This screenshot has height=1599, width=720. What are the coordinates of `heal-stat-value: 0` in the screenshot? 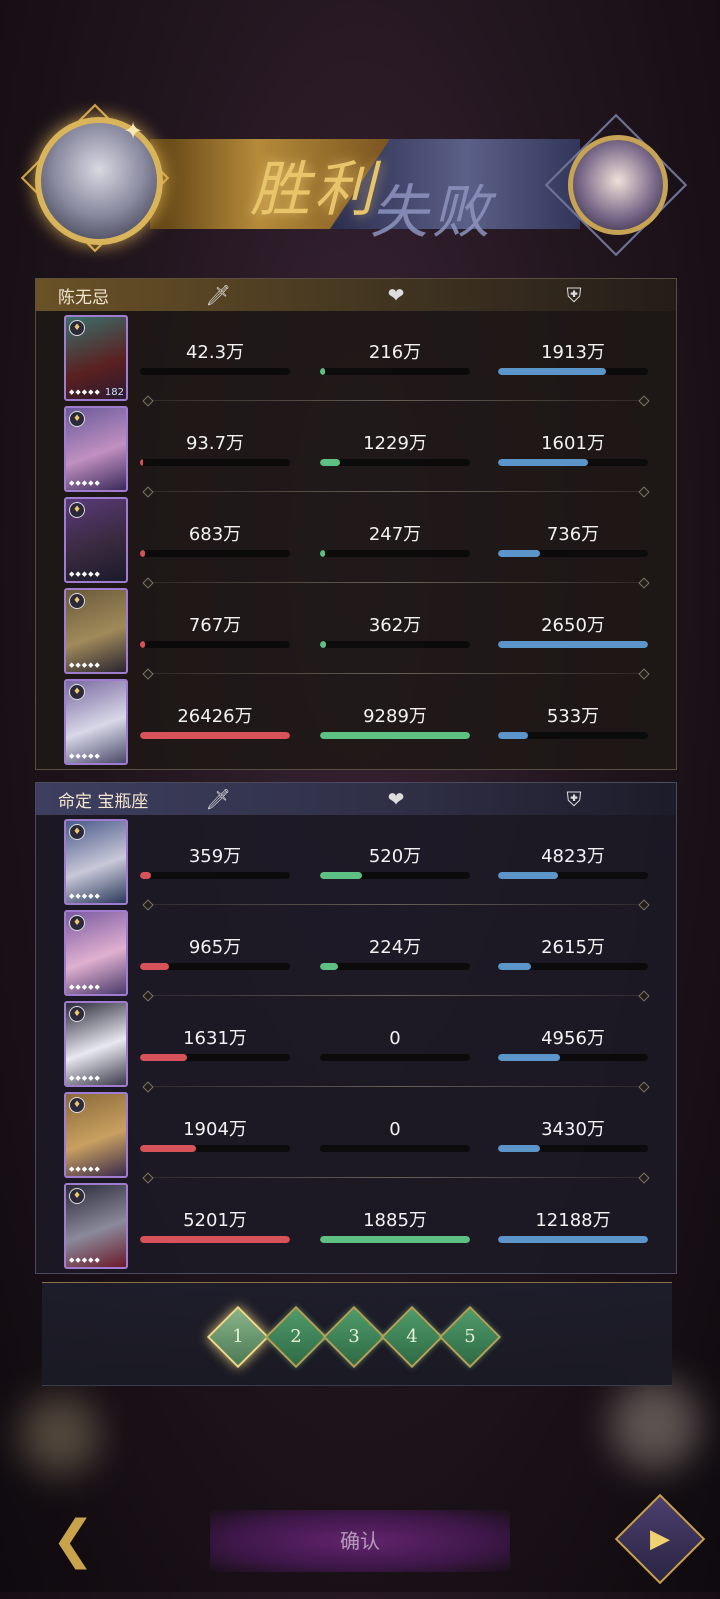 It's located at (395, 1129).